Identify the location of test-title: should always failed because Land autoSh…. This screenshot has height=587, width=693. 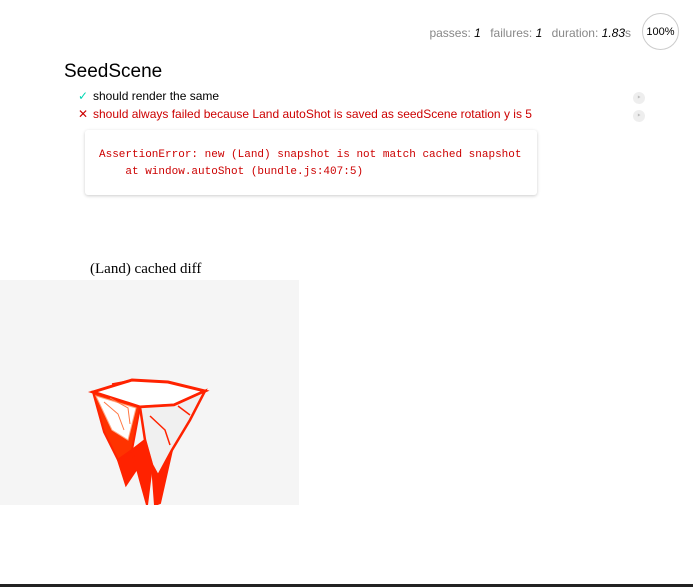
(312, 114).